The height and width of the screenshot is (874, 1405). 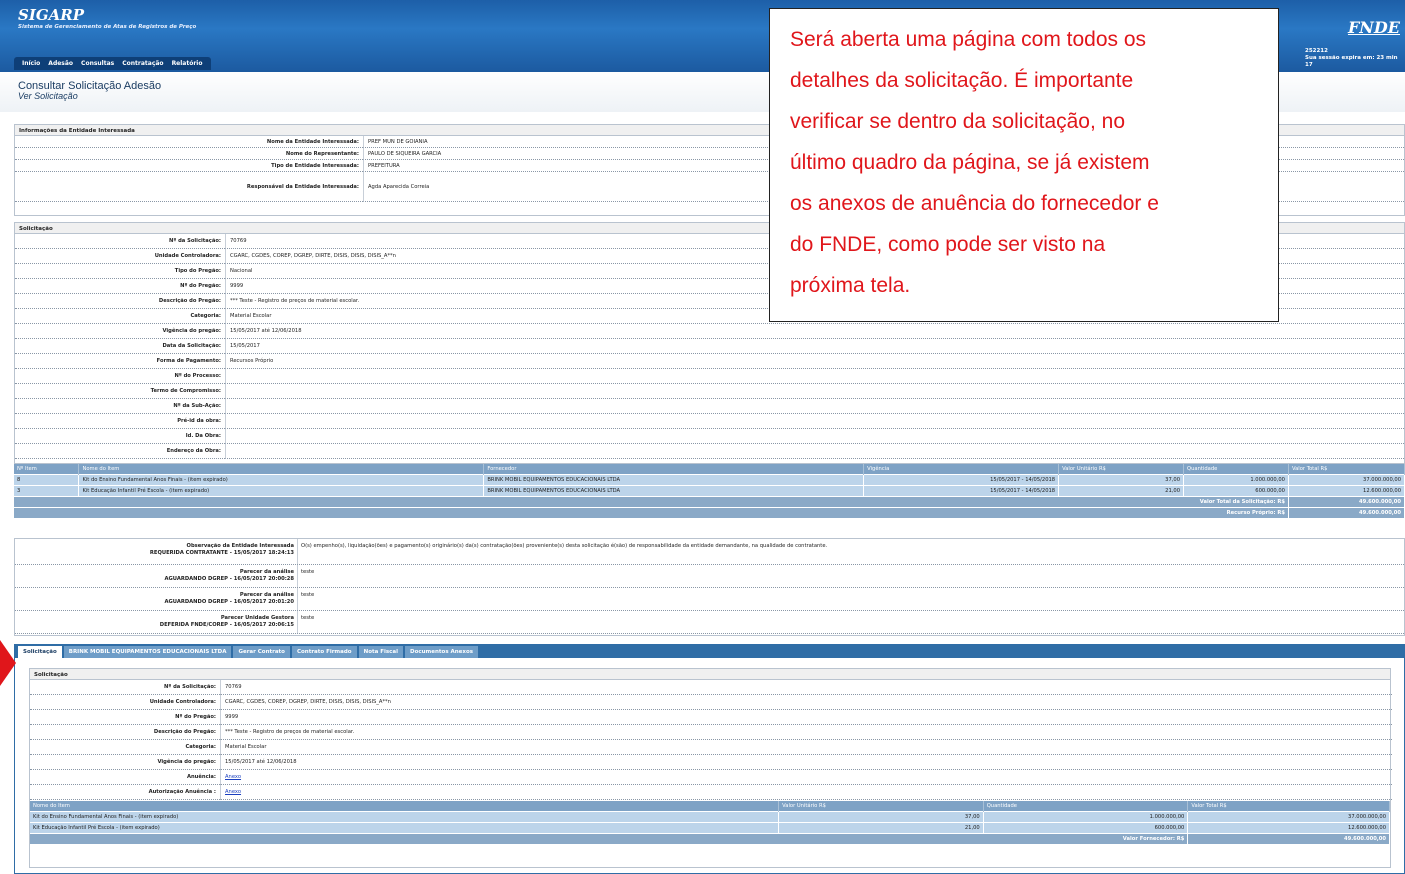 What do you see at coordinates (1086, 816) in the screenshot?
I see `table-cell: 1.000.000,00` at bounding box center [1086, 816].